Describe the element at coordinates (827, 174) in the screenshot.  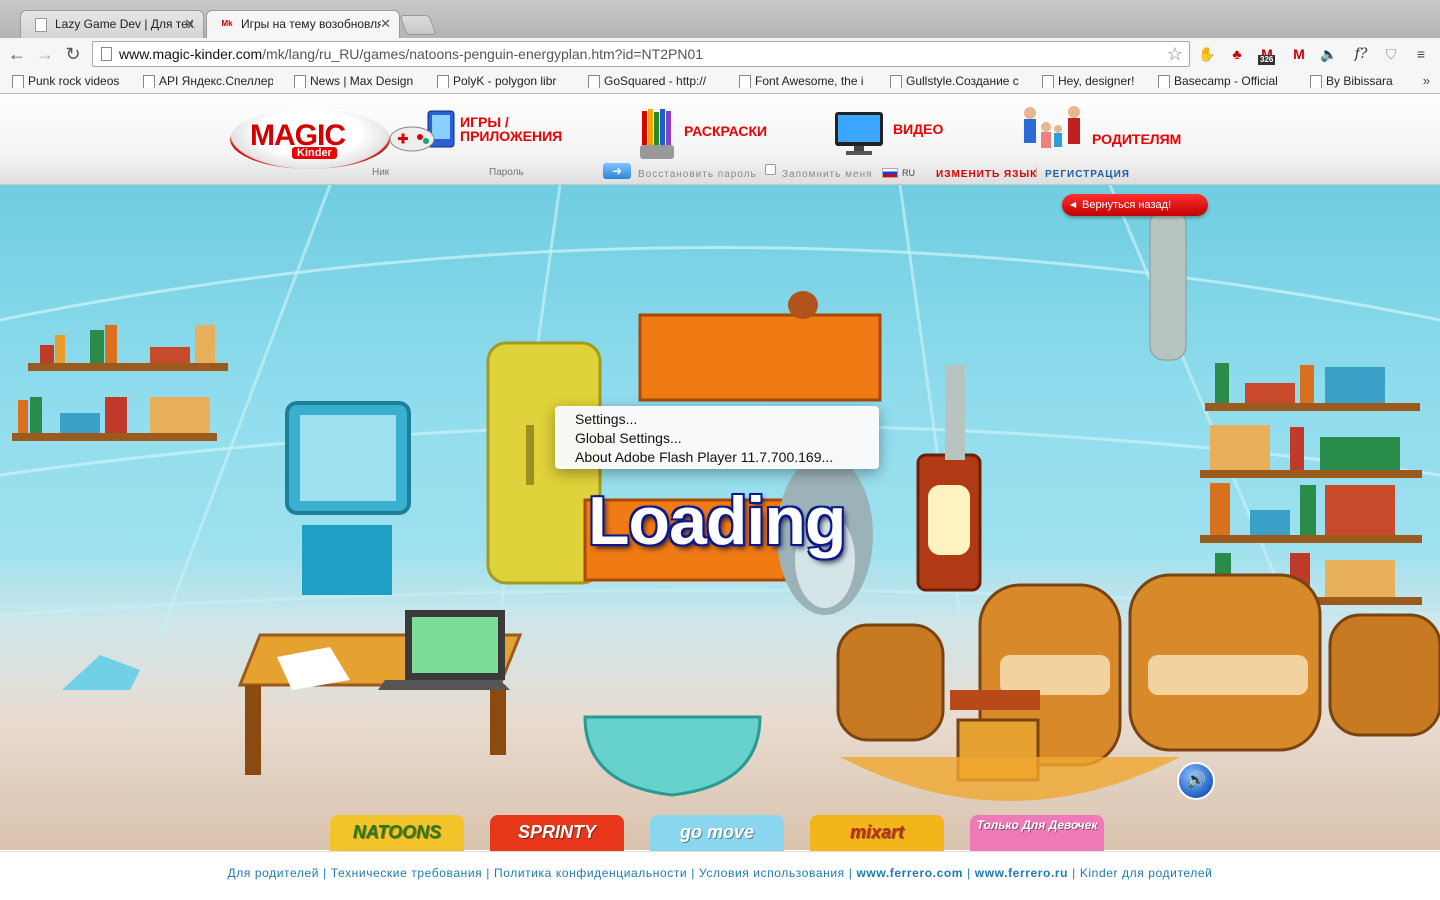
I see `remember-me-label: Запомнить меня` at that location.